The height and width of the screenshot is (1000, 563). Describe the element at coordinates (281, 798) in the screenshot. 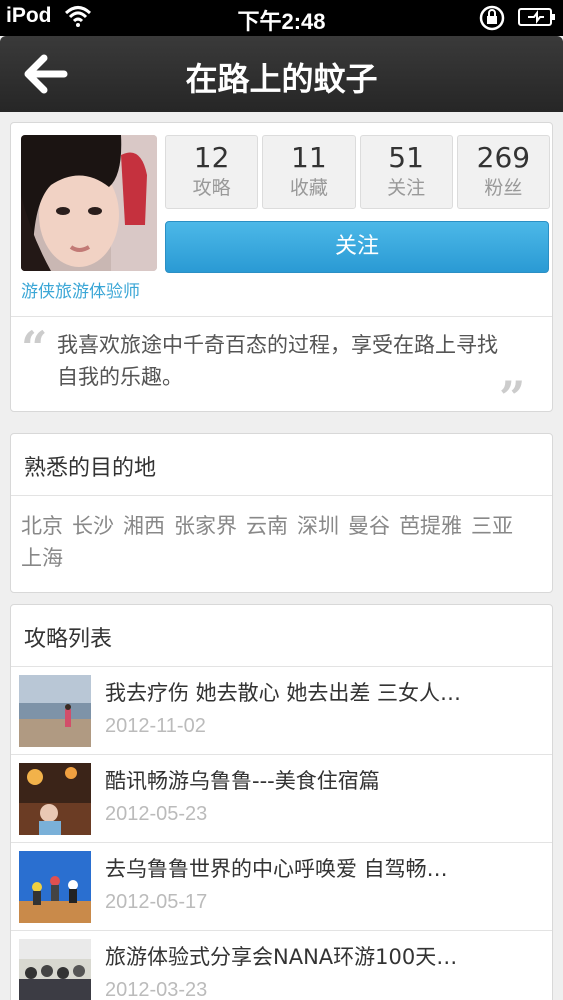

I see `list-item: 酷讯畅游乌鲁鲁---美食住宿篇 2012-05-23` at that location.